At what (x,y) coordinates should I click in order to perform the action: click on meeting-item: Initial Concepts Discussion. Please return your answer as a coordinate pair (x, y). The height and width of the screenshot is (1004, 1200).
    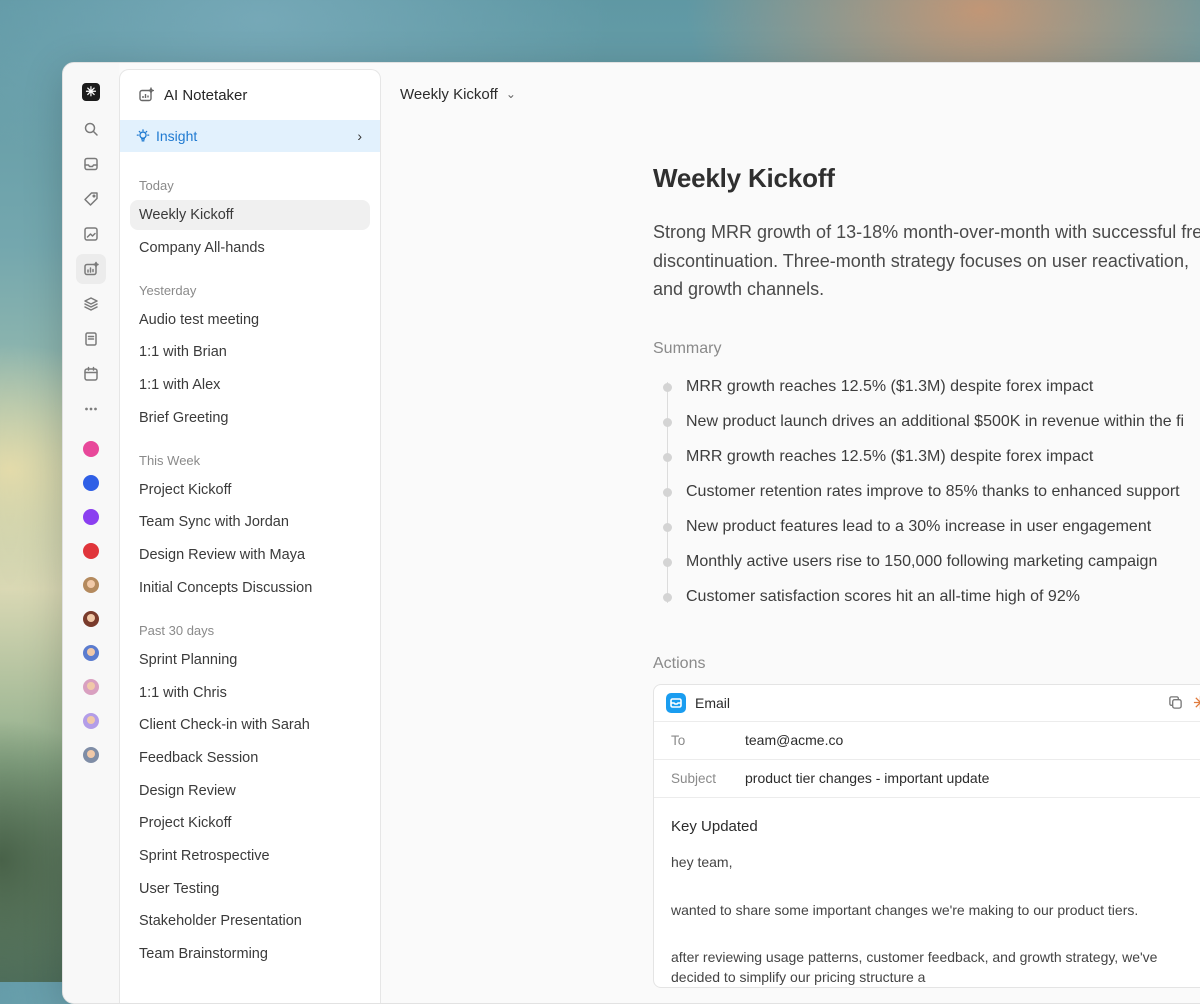
    Looking at the image, I should click on (250, 588).